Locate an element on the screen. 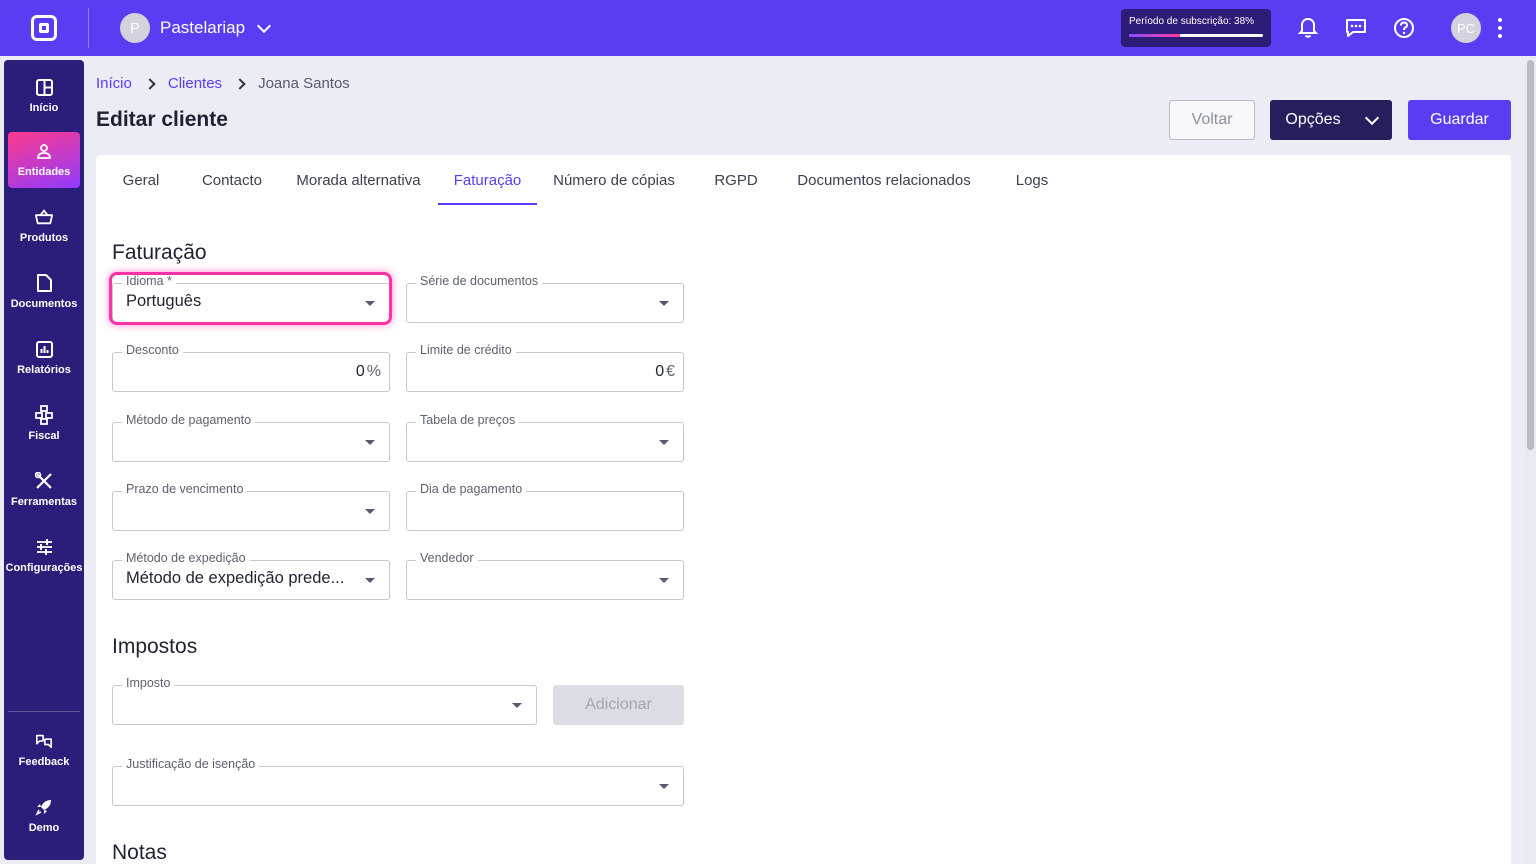 Image resolution: width=1536 pixels, height=864 pixels. sidebar-item-label: Fiscal is located at coordinates (44, 436).